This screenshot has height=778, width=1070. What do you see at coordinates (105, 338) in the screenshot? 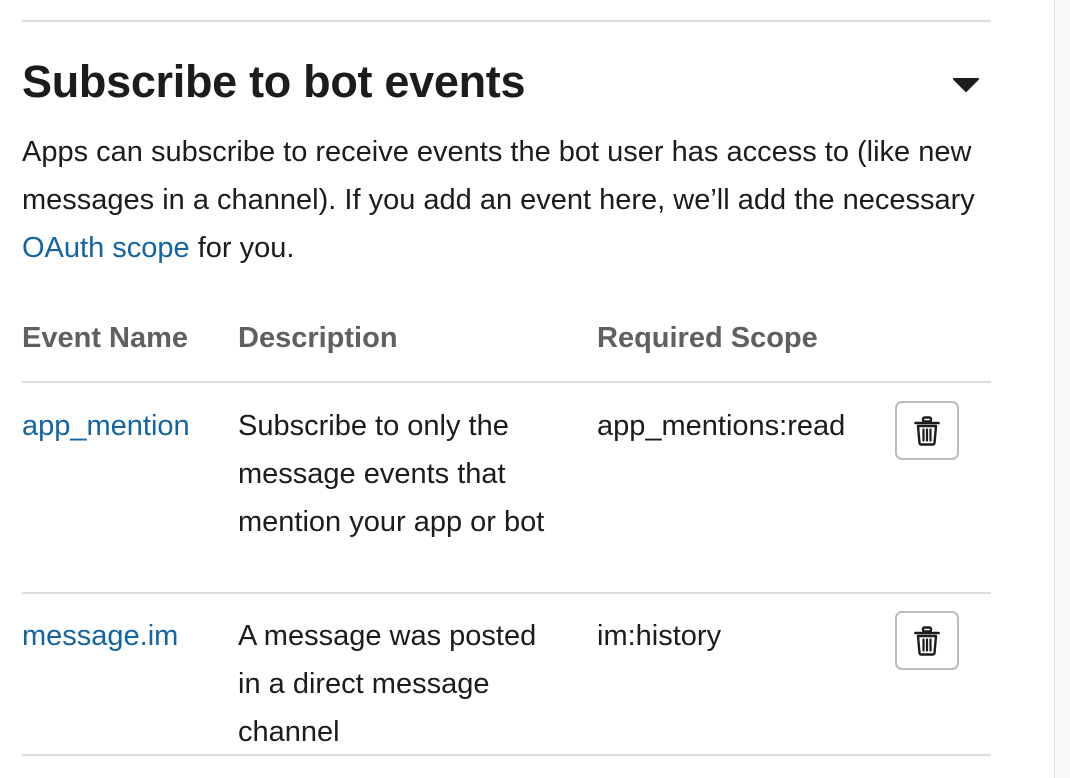
I see `column-header-event-name: Event Name` at bounding box center [105, 338].